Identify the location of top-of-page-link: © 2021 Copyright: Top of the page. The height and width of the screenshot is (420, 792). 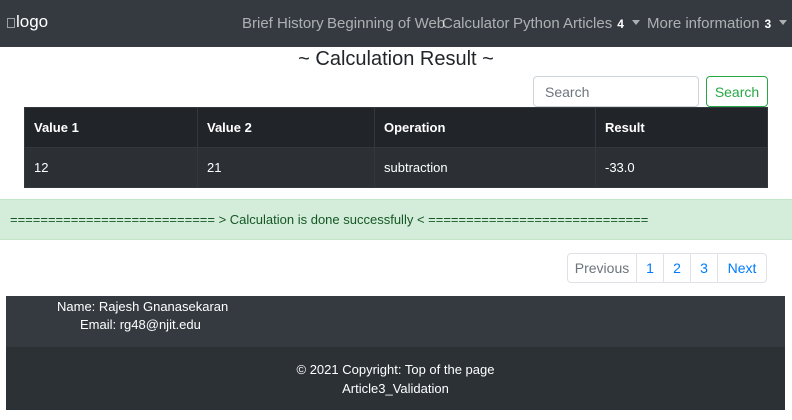
(395, 369).